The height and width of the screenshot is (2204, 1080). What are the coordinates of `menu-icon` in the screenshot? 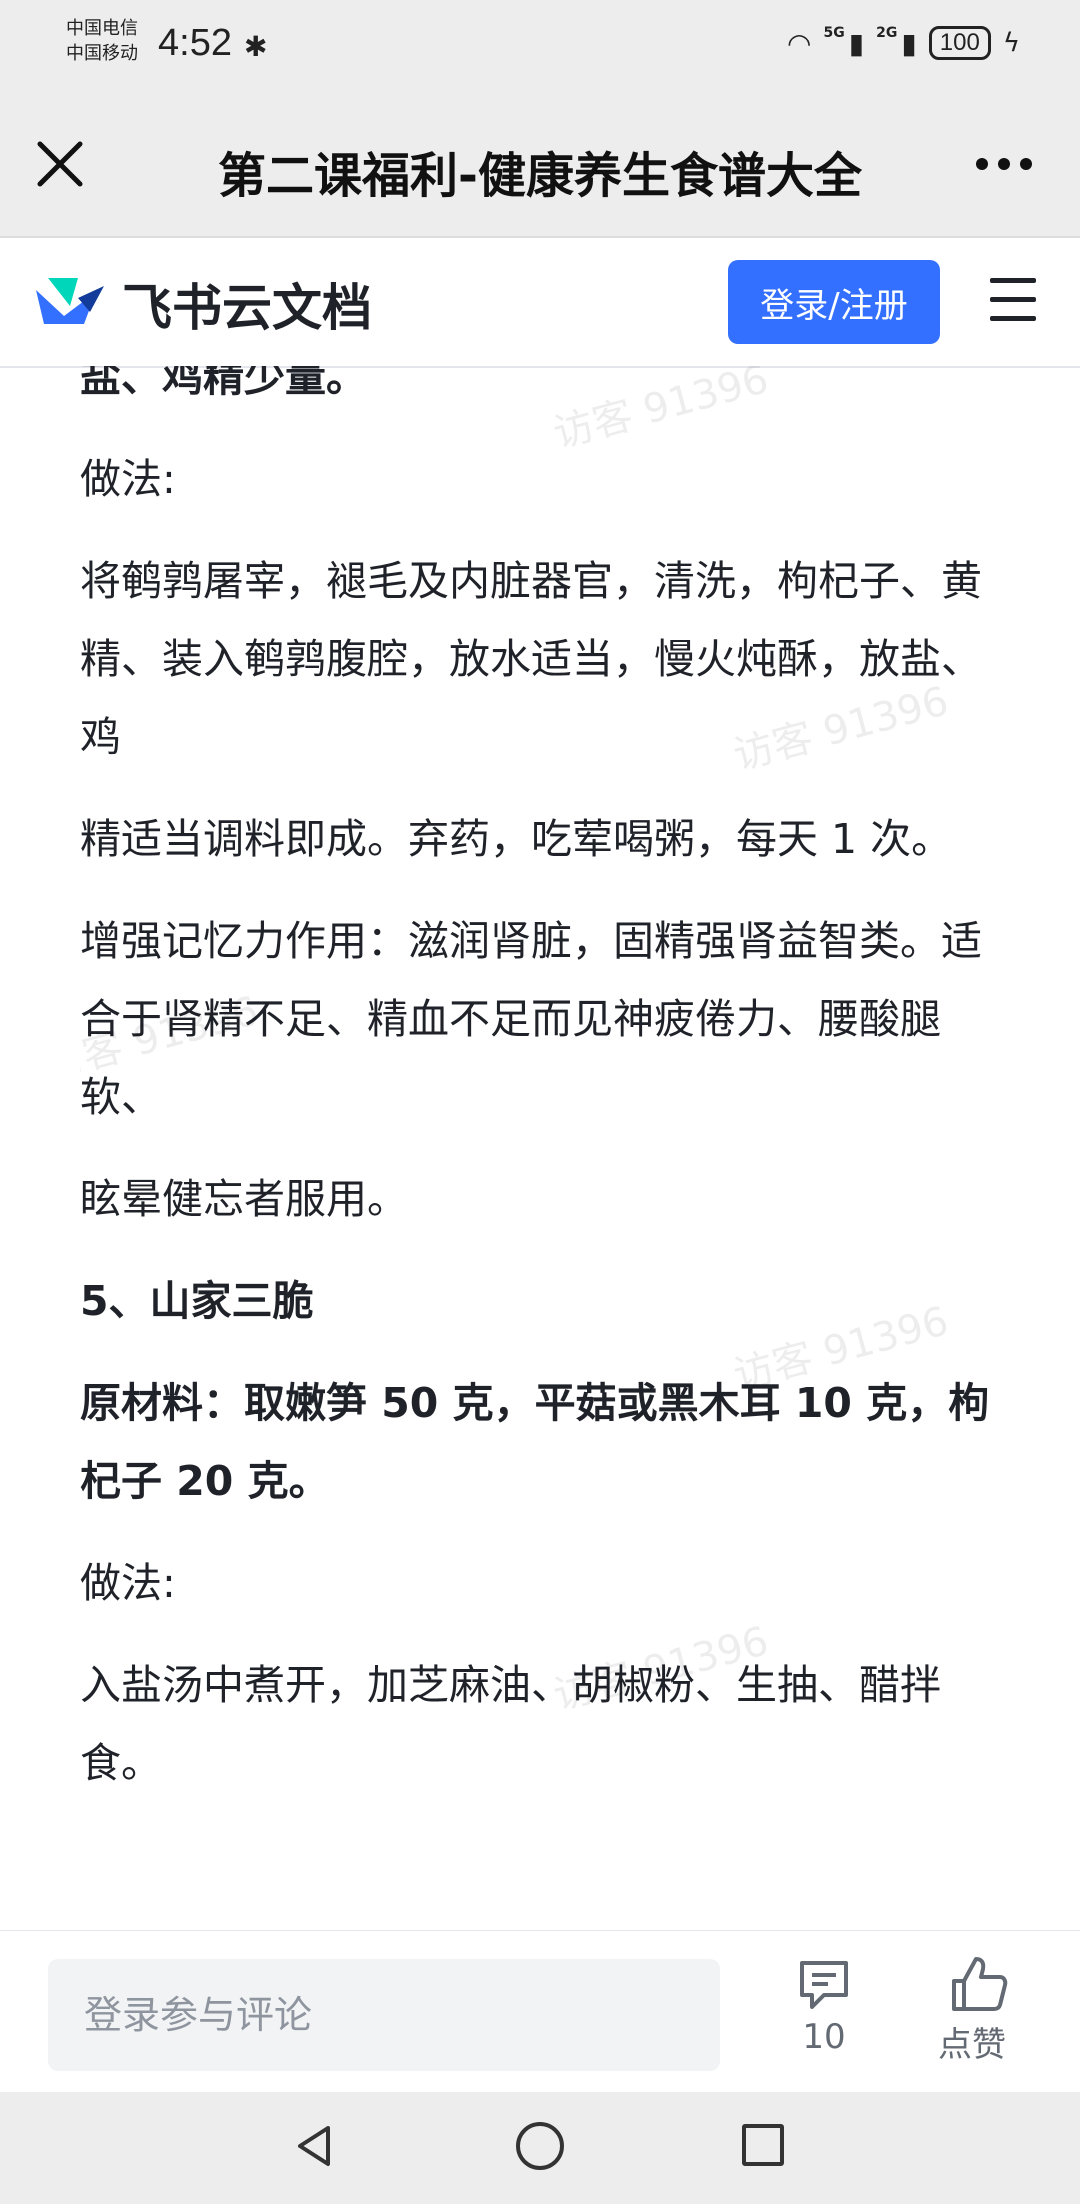 It's located at (1013, 301).